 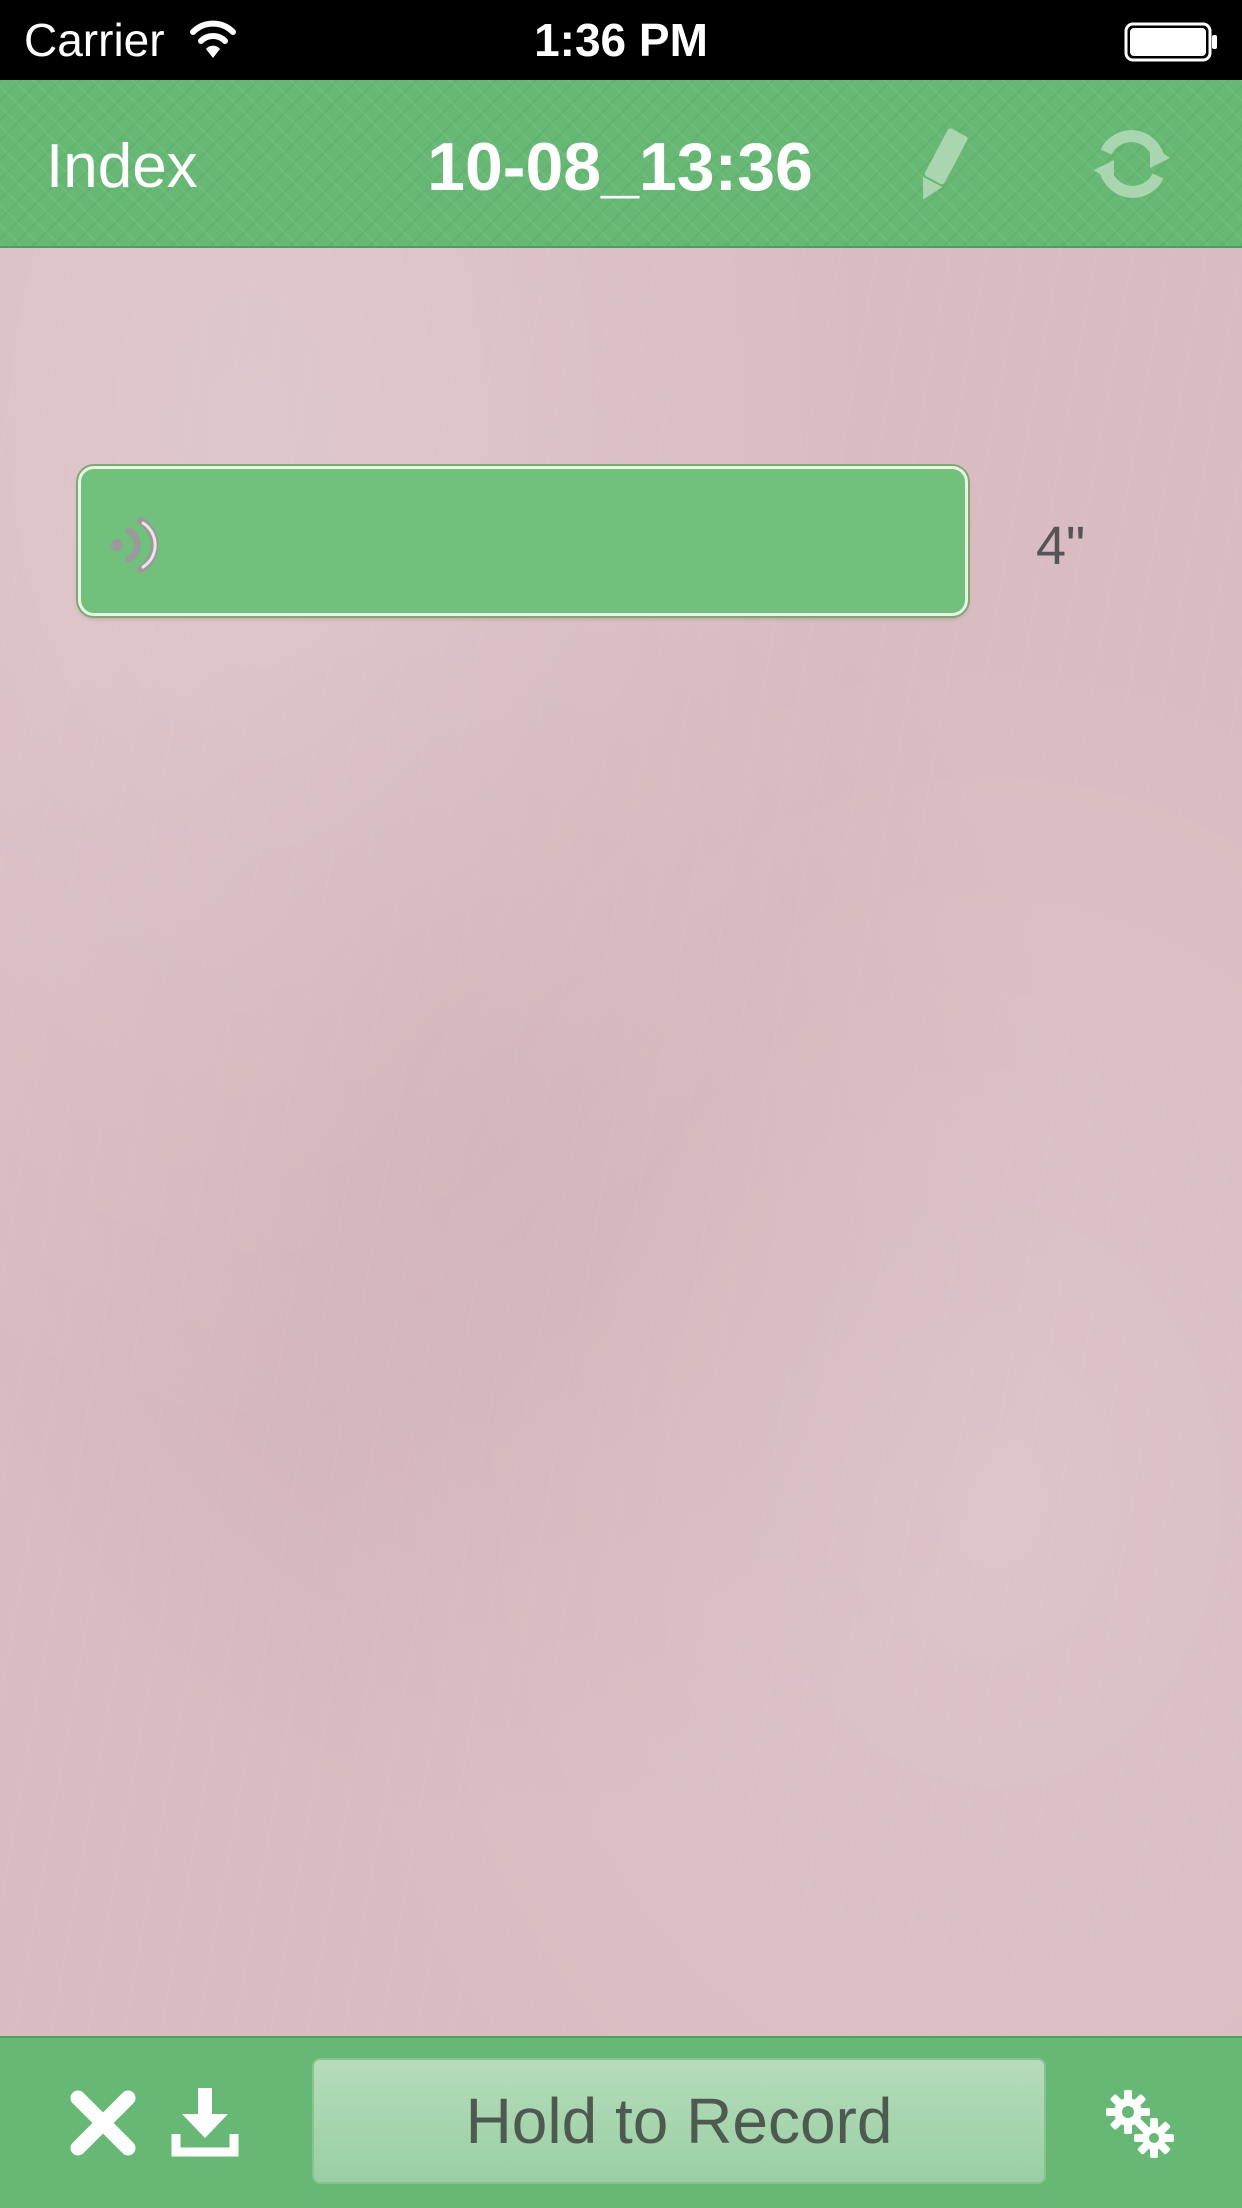 I want to click on status-time: 1:36 PM, so click(x=621, y=40).